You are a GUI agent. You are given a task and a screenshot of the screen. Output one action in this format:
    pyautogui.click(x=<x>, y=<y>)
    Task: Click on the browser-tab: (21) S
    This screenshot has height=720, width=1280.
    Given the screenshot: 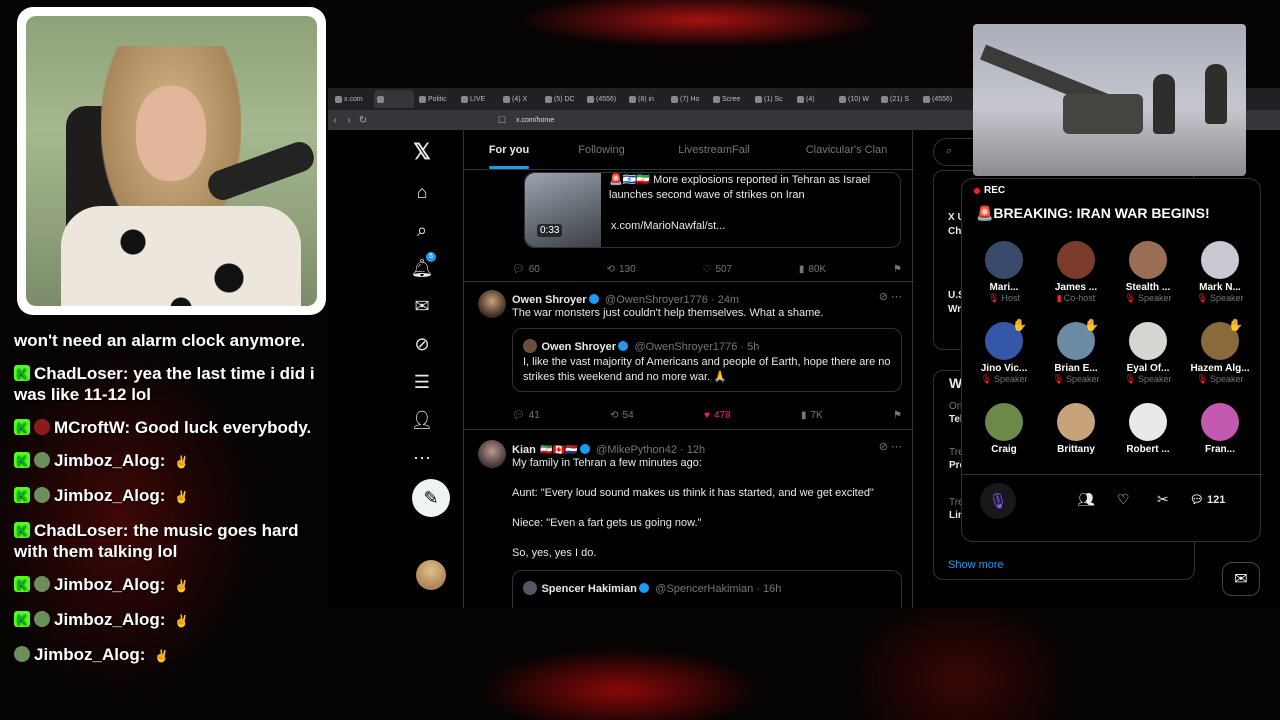 What is the action you would take?
    pyautogui.click(x=898, y=99)
    